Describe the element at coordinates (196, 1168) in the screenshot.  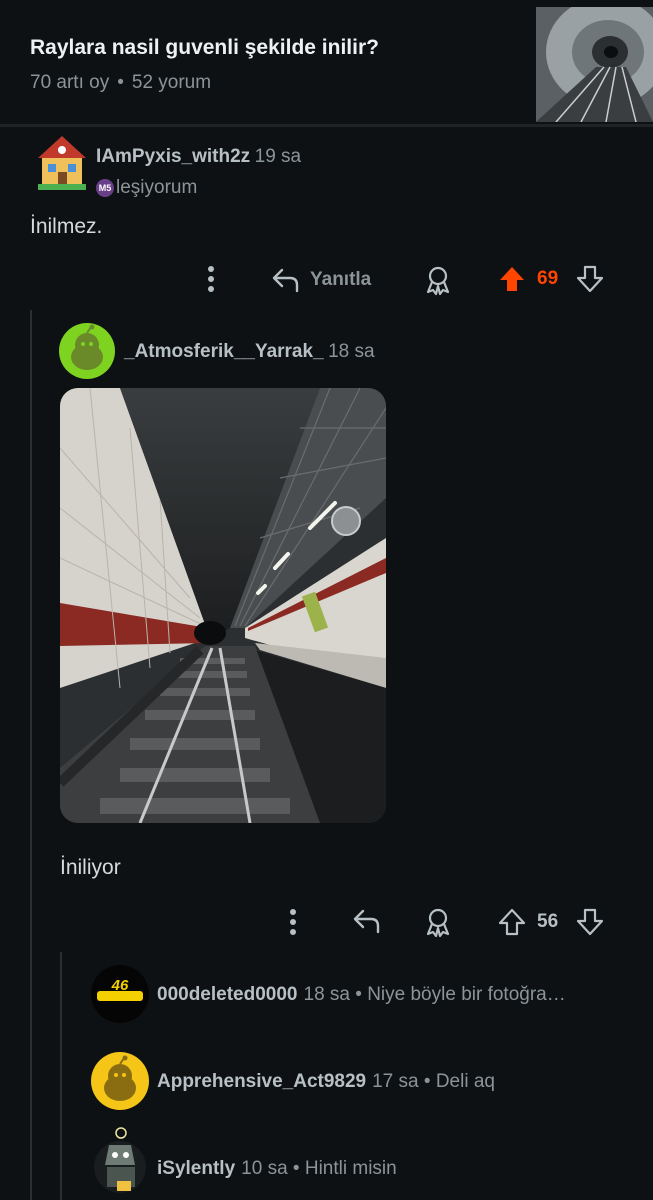
I see `username: iSylently` at that location.